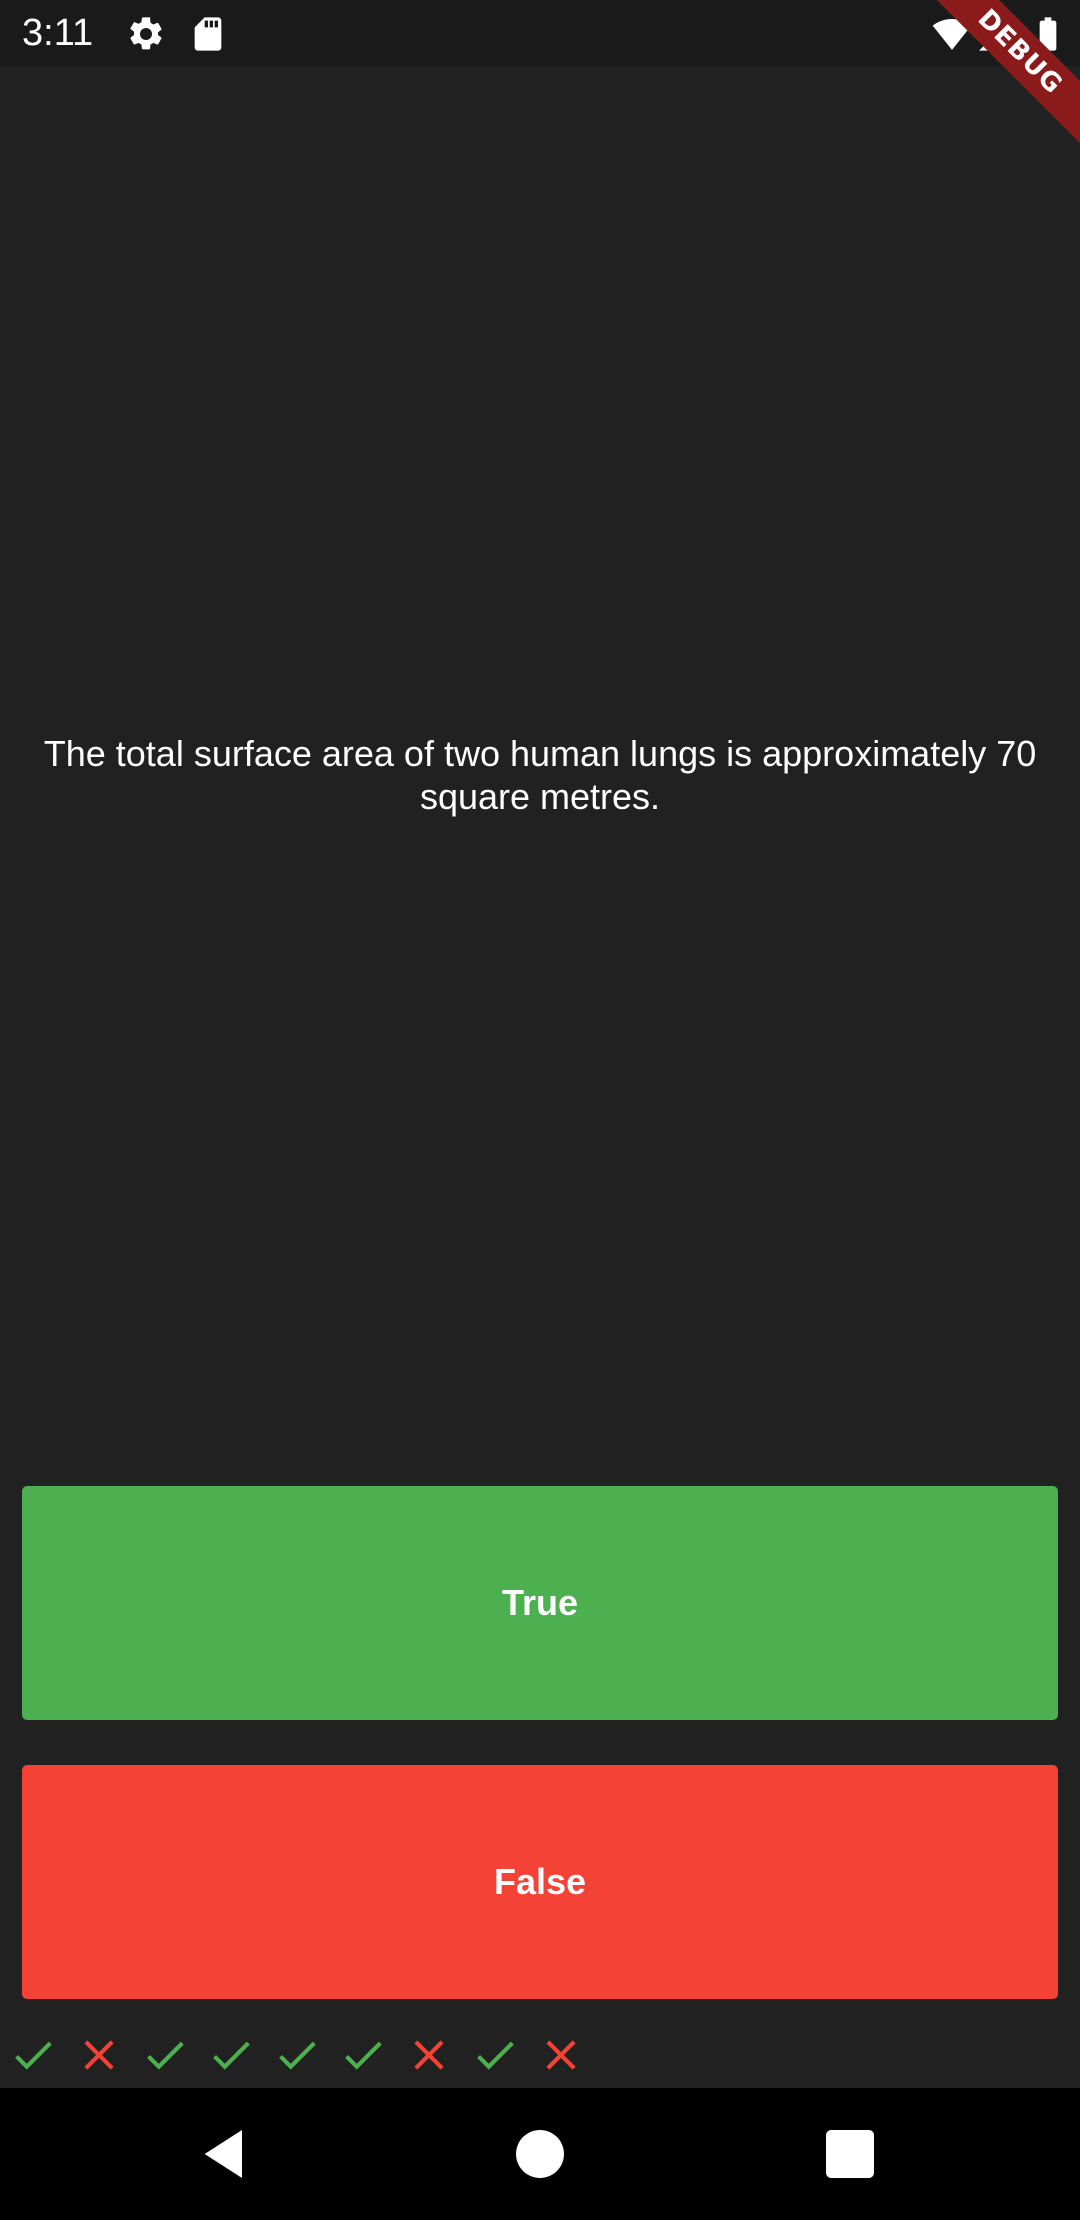 The image size is (1080, 2220). What do you see at coordinates (996, 32) in the screenshot?
I see `signal-icon` at bounding box center [996, 32].